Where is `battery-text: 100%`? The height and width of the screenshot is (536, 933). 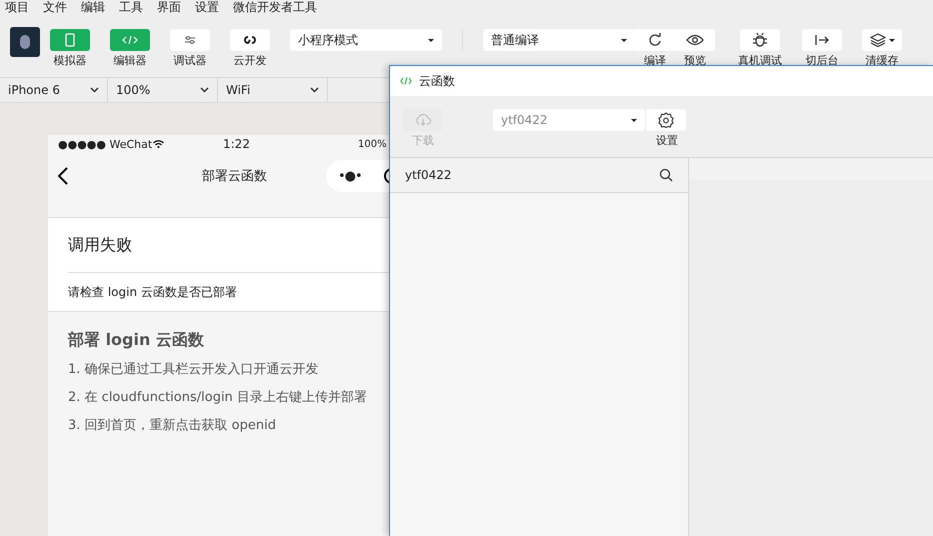 battery-text: 100% is located at coordinates (372, 144).